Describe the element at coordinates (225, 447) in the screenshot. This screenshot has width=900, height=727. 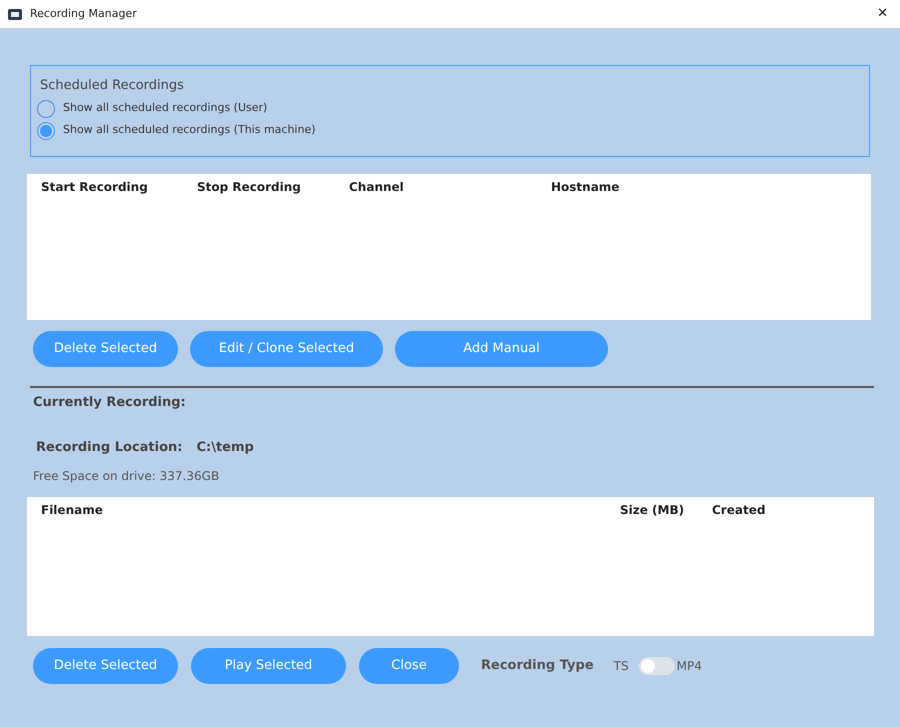
I see `location-value: C:\temp` at that location.